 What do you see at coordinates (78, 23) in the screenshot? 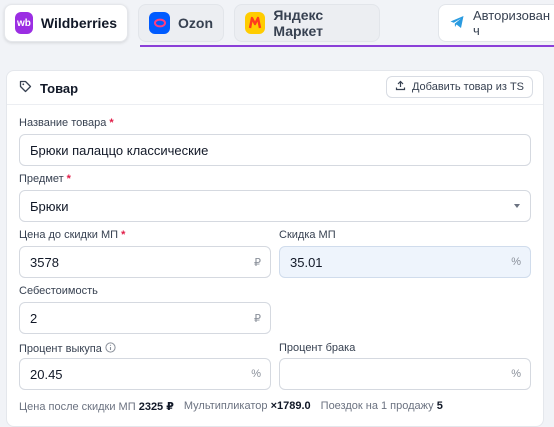
I see `tab-label: Wildberries` at bounding box center [78, 23].